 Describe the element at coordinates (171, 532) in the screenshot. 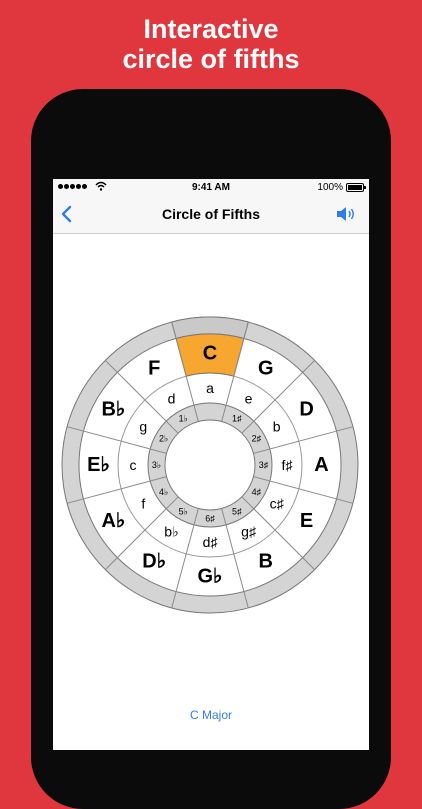

I see `minor-key-label: b♭` at that location.